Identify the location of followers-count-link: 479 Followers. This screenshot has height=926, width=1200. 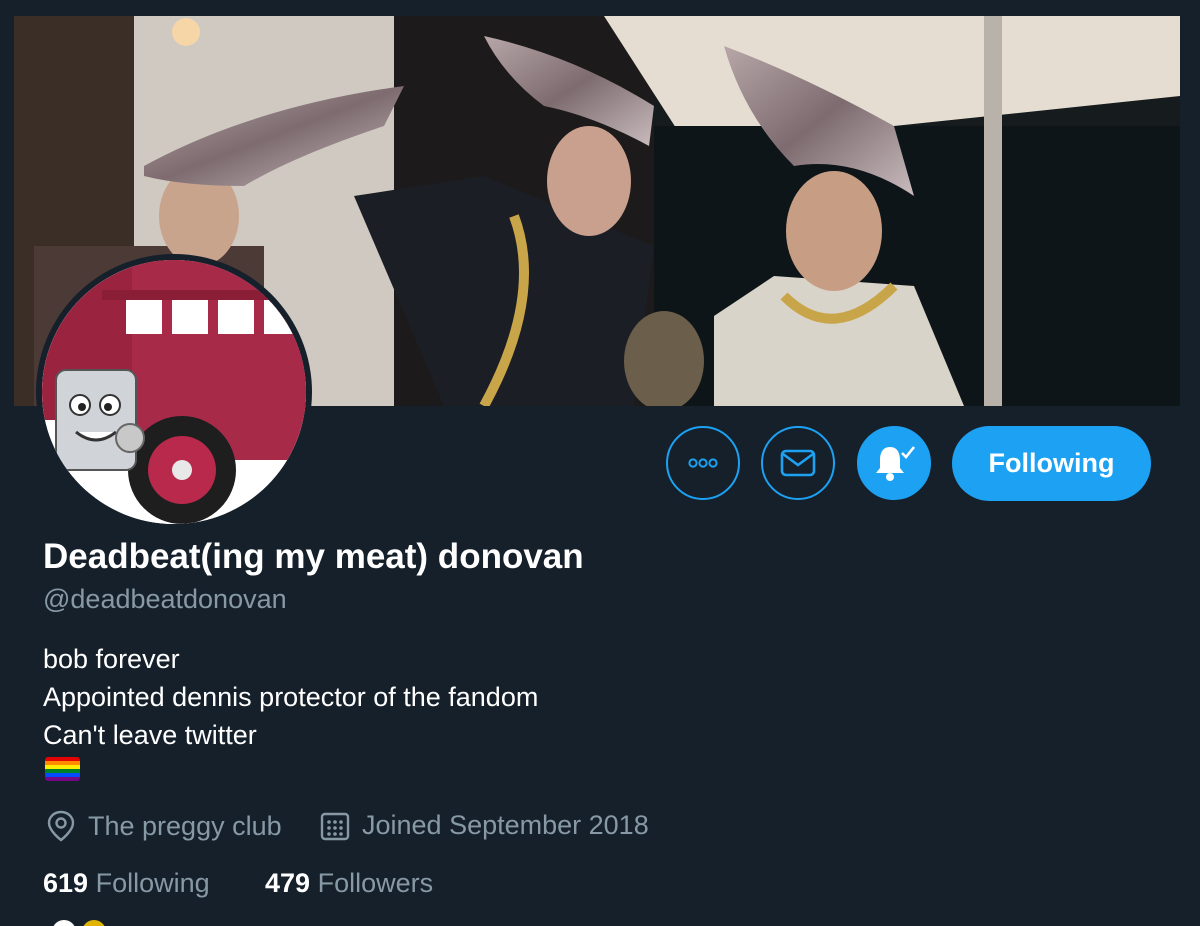
(349, 883).